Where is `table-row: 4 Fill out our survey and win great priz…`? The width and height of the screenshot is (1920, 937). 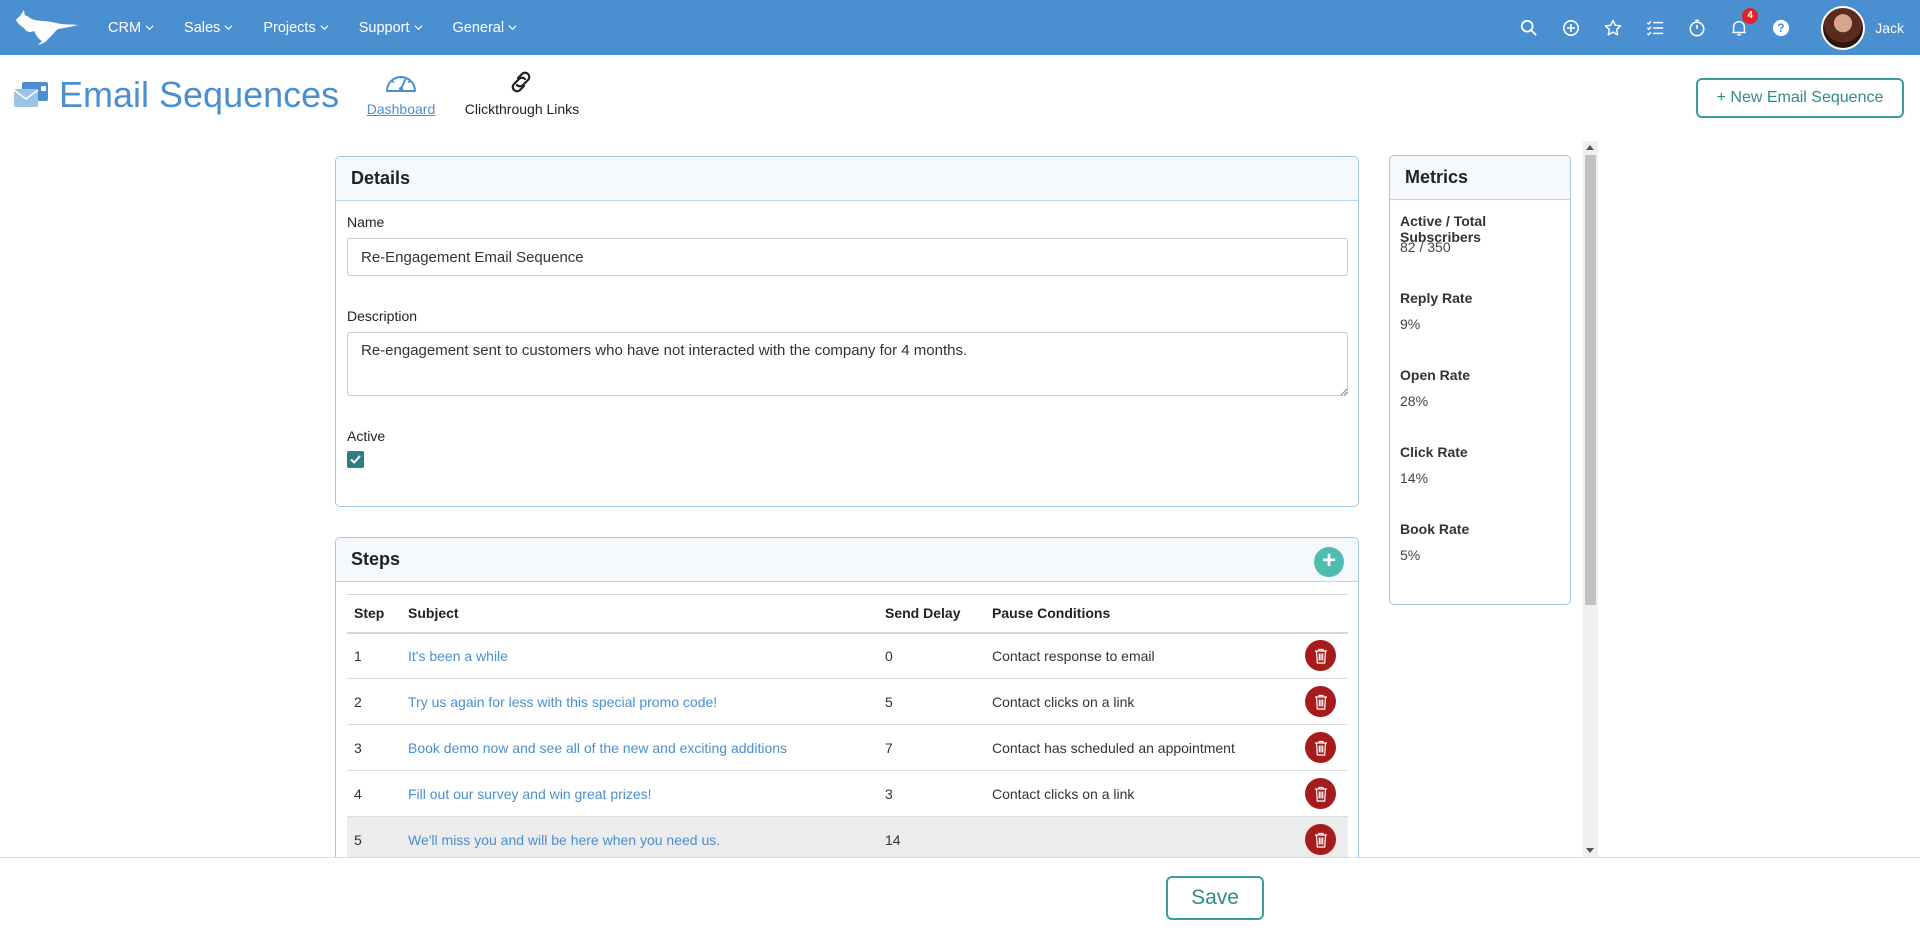 table-row: 4 Fill out our survey and win great priz… is located at coordinates (847, 793).